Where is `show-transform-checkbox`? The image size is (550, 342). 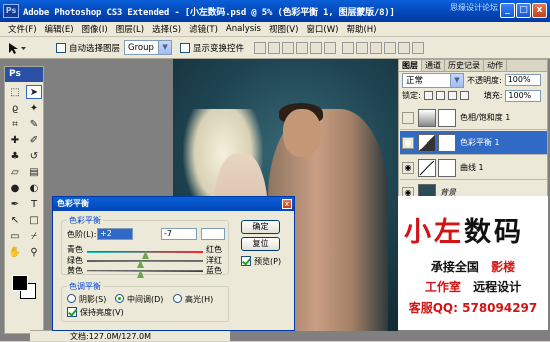
show-transform-checkbox is located at coordinates (185, 47).